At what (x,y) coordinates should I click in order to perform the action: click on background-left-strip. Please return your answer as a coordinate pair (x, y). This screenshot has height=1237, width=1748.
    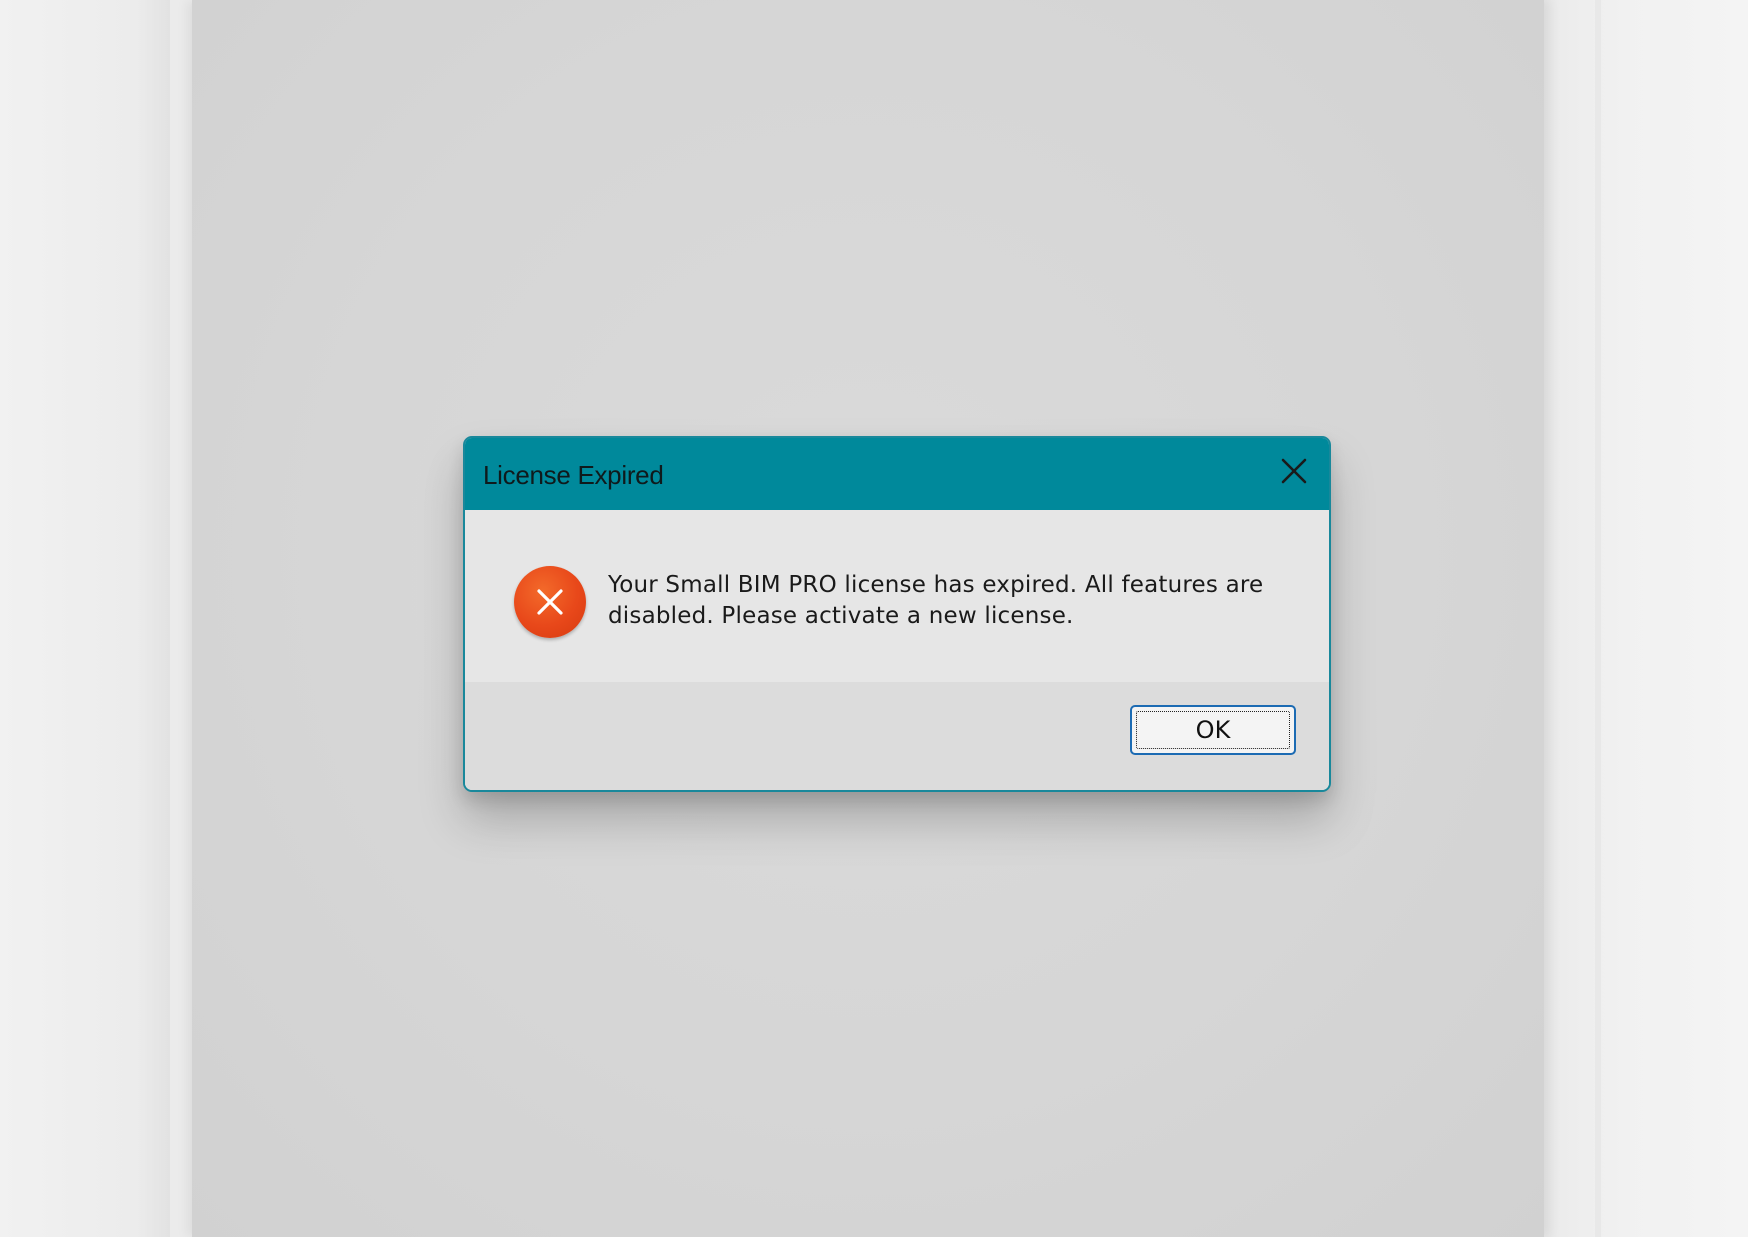
    Looking at the image, I should click on (85, 618).